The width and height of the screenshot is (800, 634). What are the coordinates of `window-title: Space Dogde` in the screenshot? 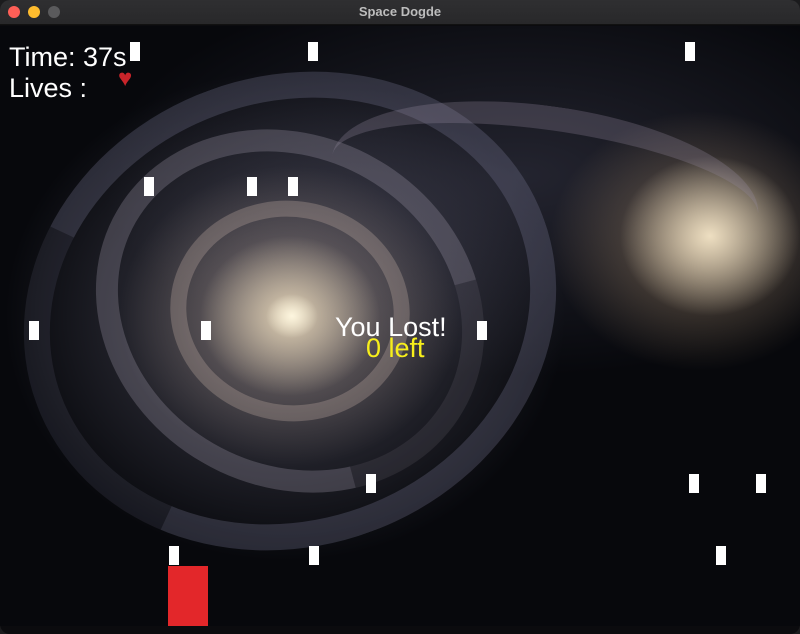 It's located at (400, 11).